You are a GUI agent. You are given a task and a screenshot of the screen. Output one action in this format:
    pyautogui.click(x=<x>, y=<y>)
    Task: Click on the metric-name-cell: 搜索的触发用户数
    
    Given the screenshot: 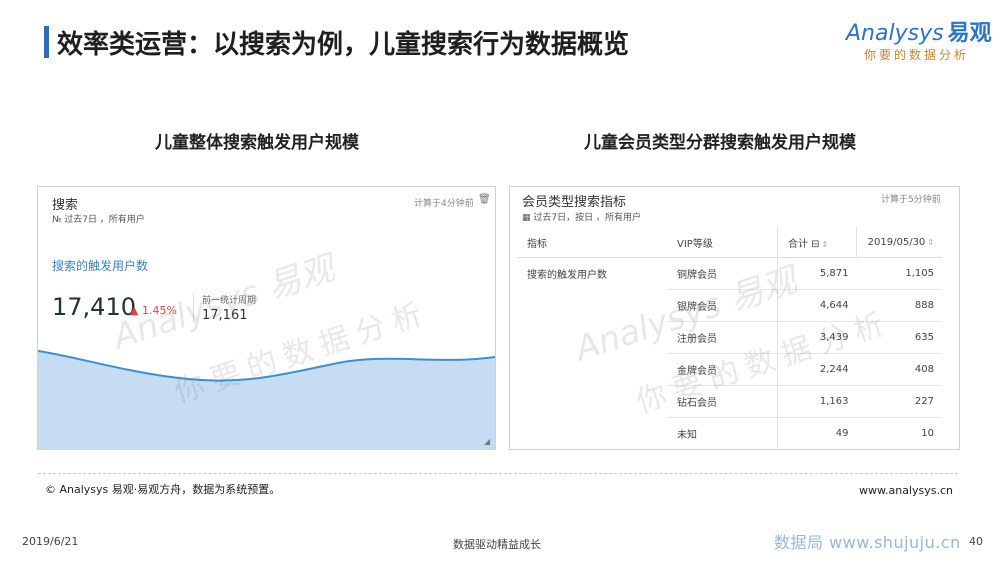 What is the action you would take?
    pyautogui.click(x=567, y=276)
    